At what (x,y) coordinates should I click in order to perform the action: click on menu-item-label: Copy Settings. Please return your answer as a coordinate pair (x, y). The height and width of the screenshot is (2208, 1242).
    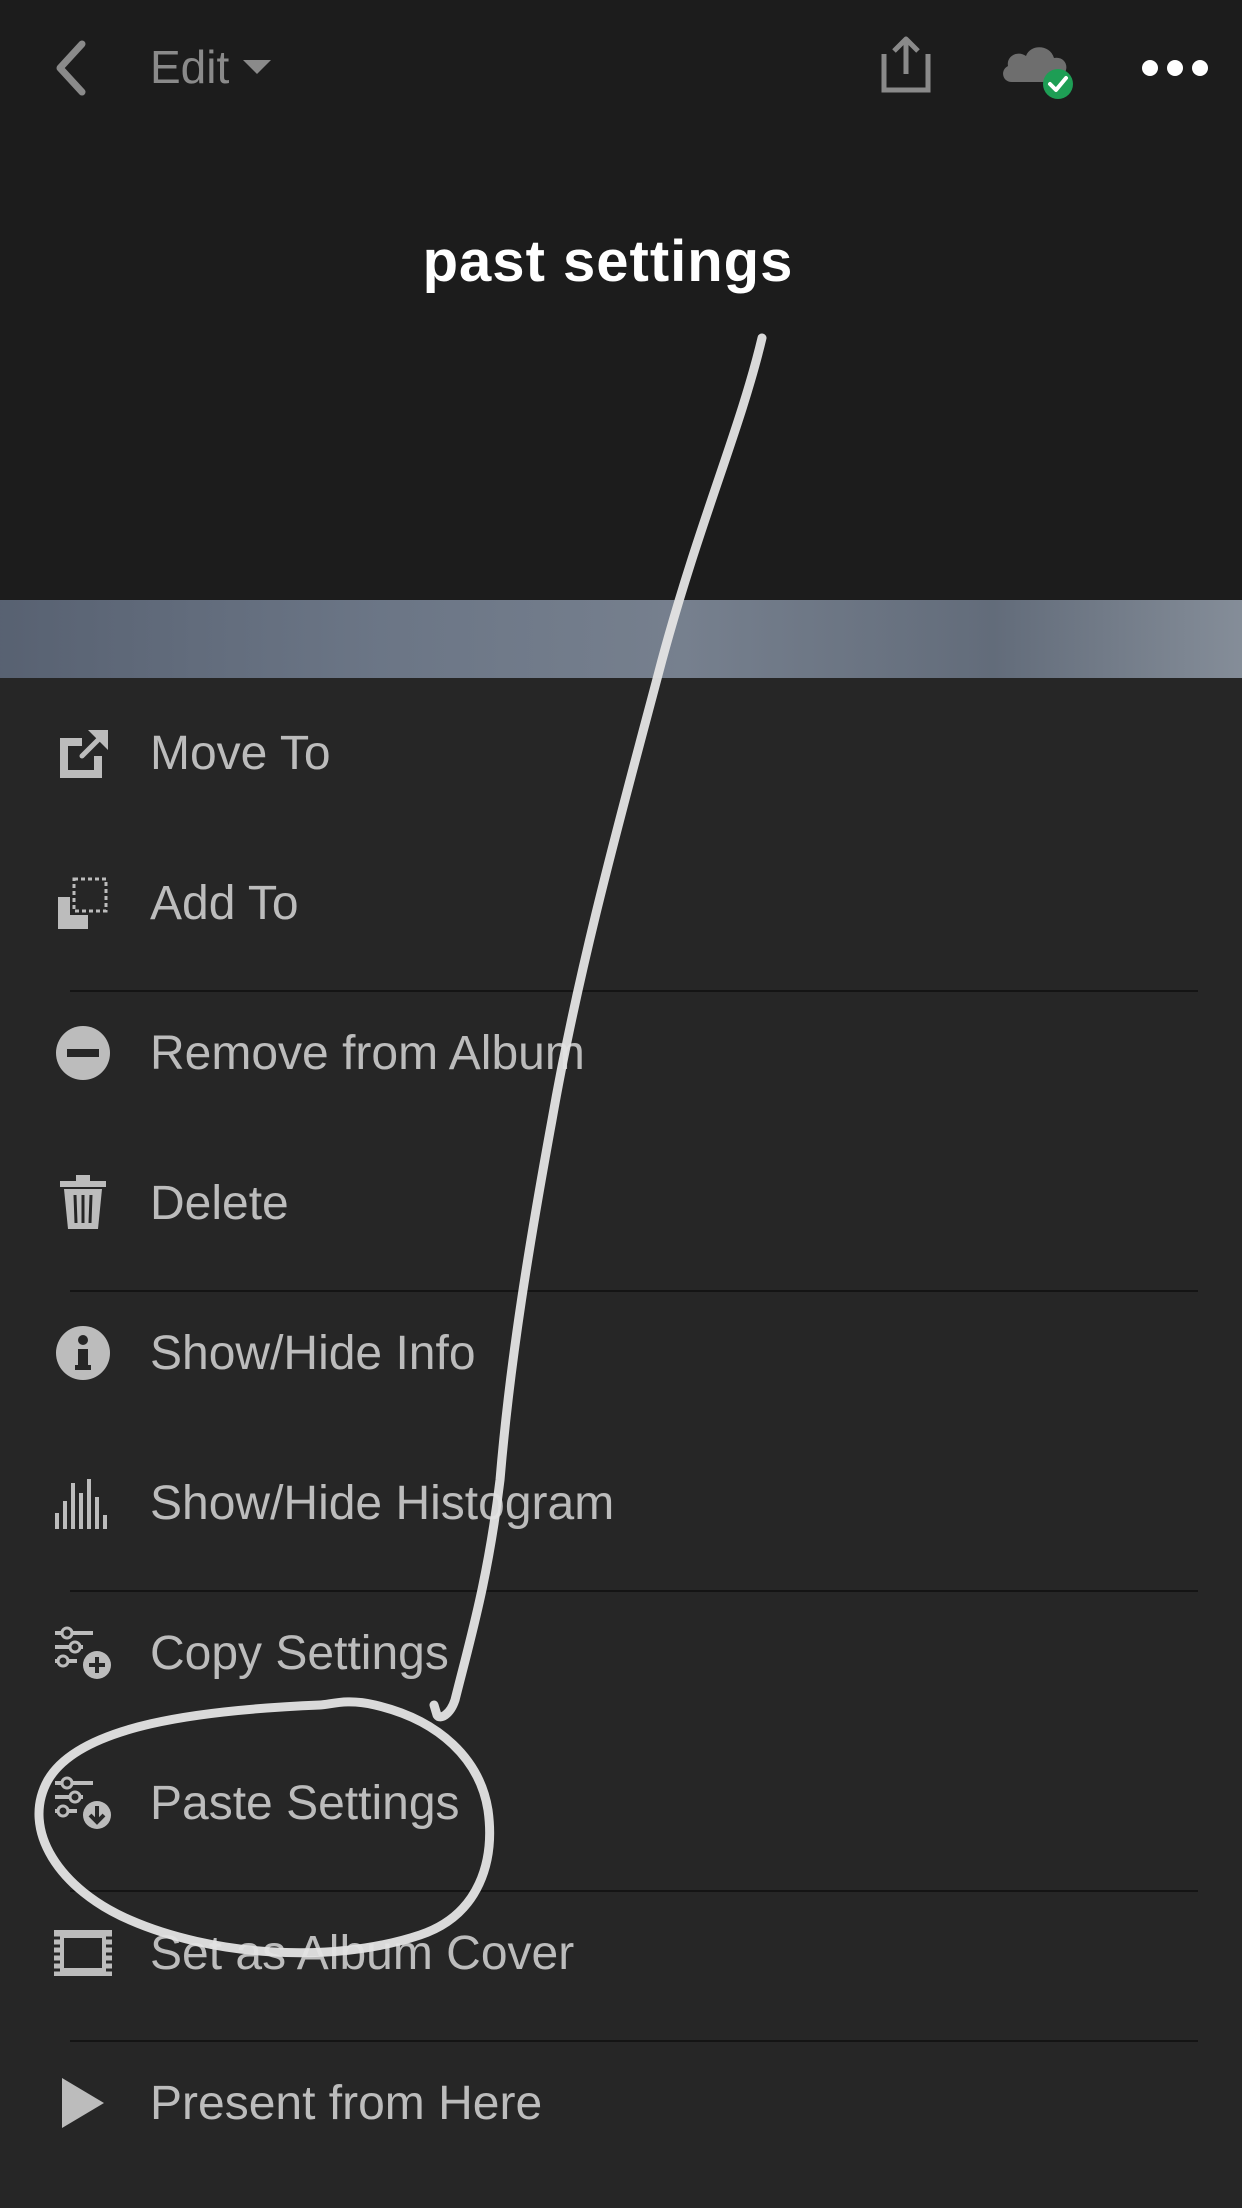
    Looking at the image, I should click on (299, 1653).